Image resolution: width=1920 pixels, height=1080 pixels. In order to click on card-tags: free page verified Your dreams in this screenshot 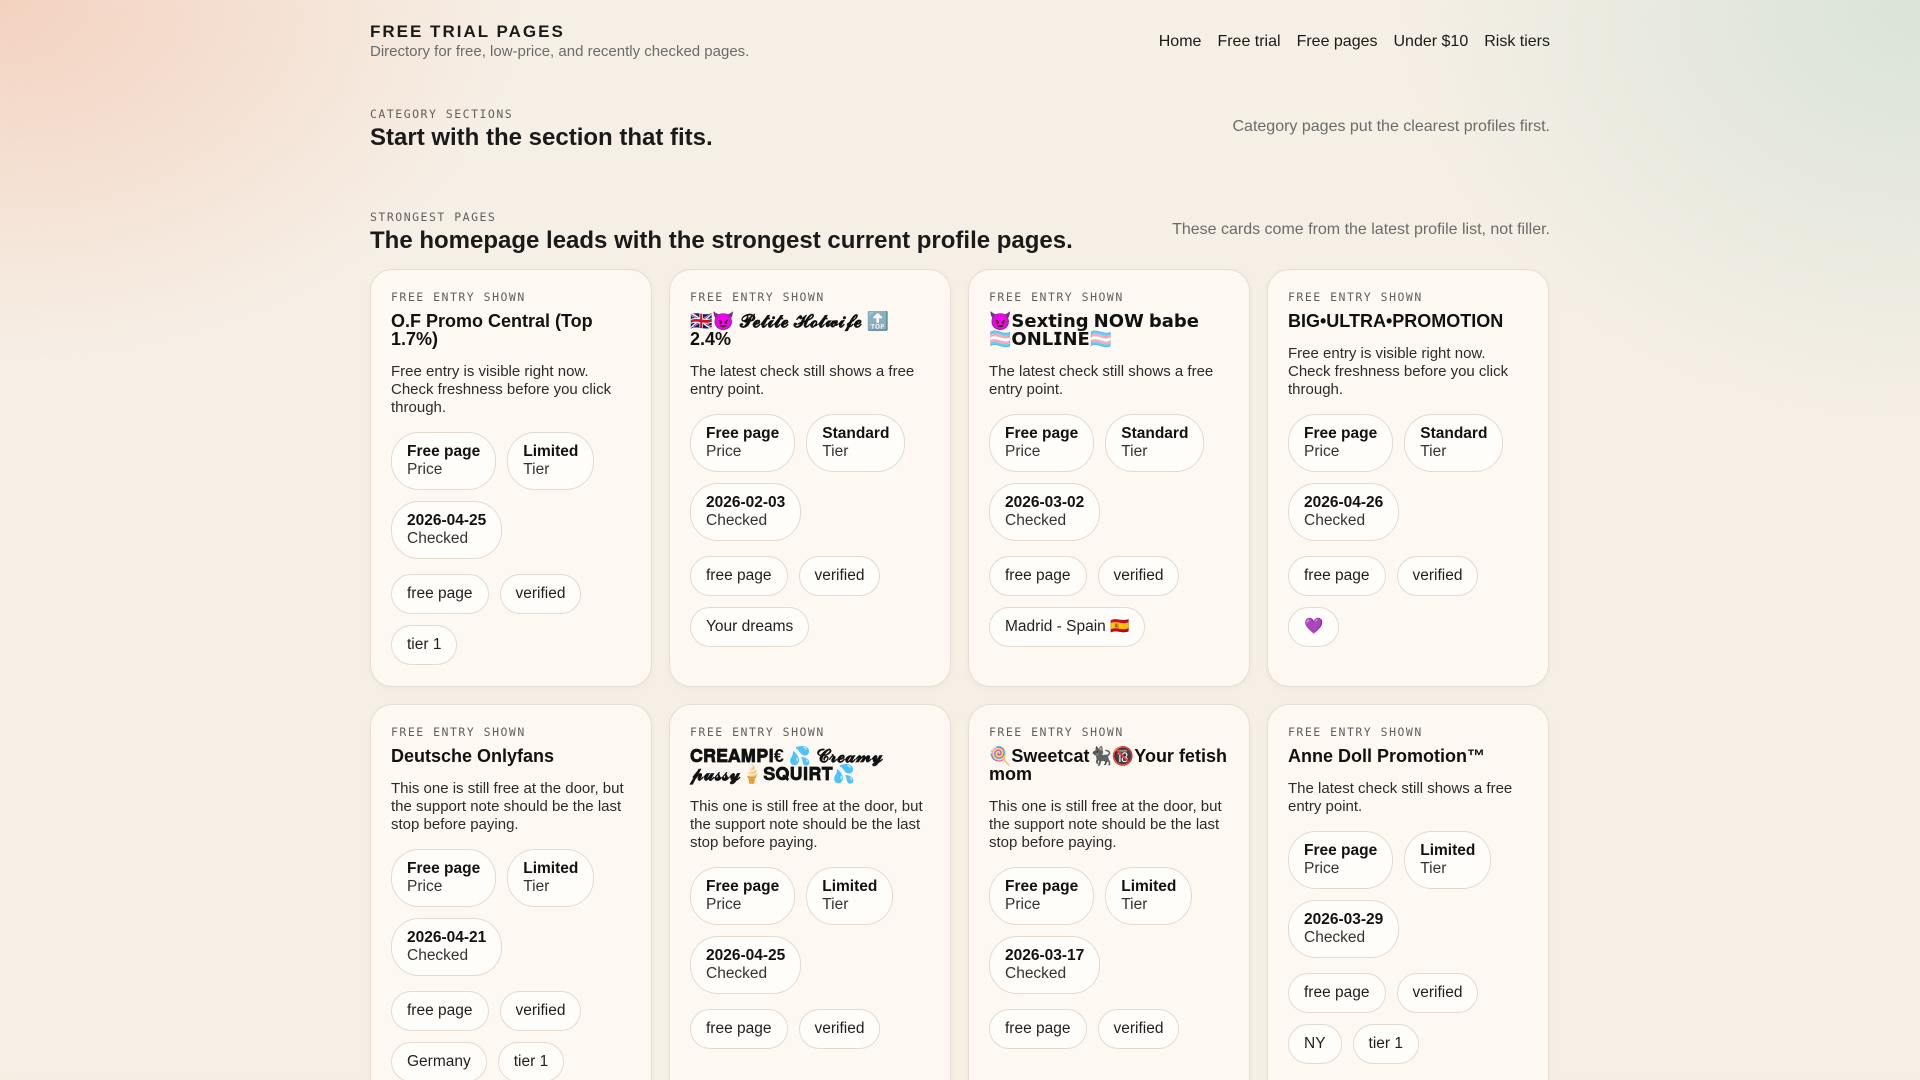, I will do `click(810, 601)`.